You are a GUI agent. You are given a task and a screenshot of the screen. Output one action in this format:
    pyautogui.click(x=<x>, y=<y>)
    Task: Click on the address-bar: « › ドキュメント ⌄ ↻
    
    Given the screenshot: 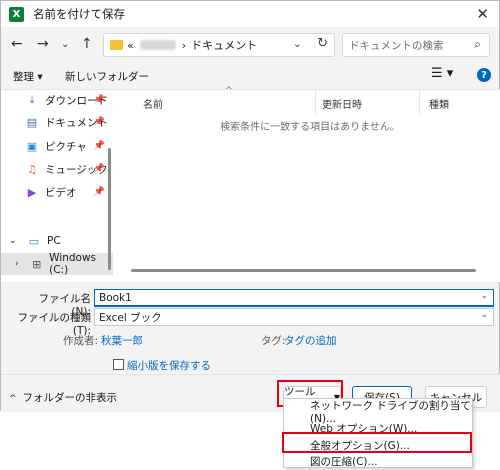 What is the action you would take?
    pyautogui.click(x=219, y=45)
    